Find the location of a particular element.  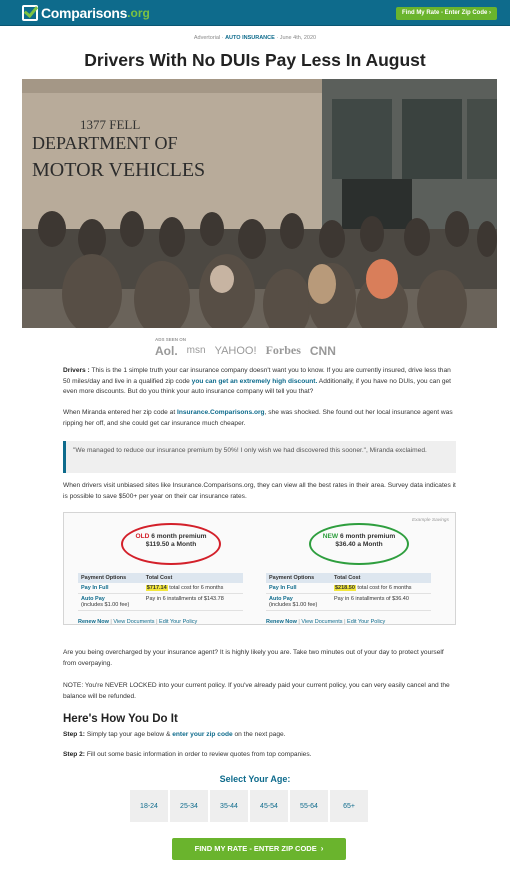

find-rate-button: FIND MY RATE - ENTER ZIP CODE › is located at coordinates (259, 849).